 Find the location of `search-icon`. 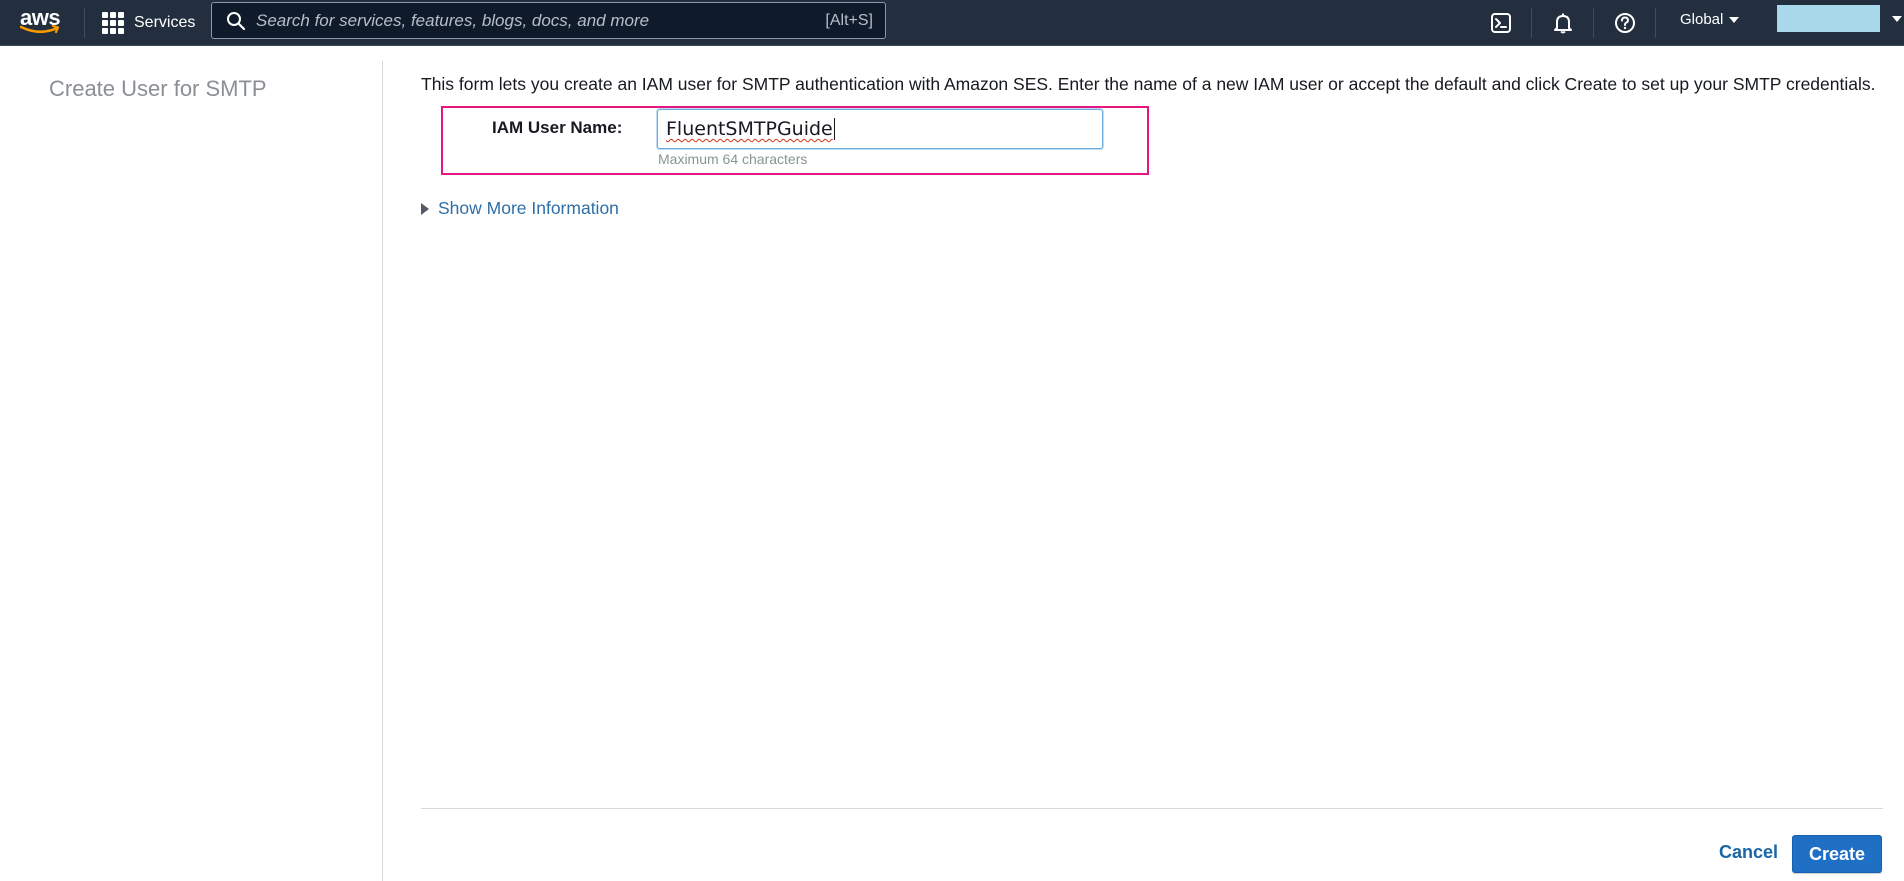

search-icon is located at coordinates (236, 20).